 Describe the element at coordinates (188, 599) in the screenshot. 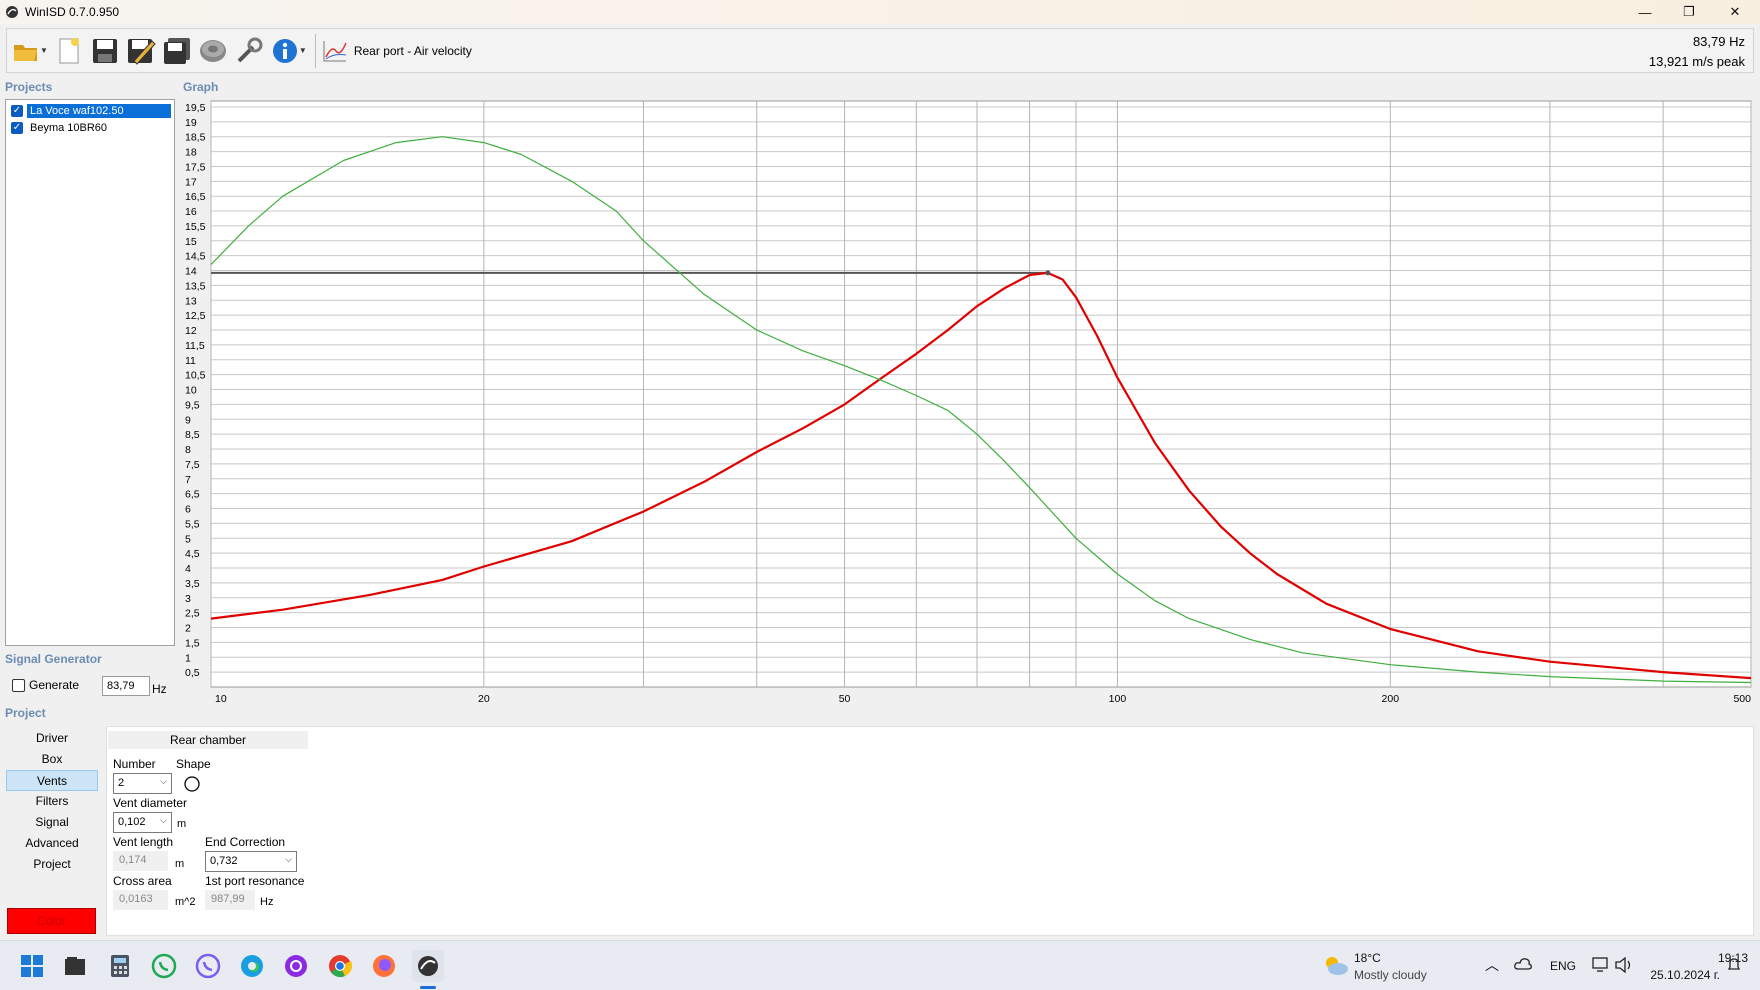

I see `y-tick-label: 3` at that location.